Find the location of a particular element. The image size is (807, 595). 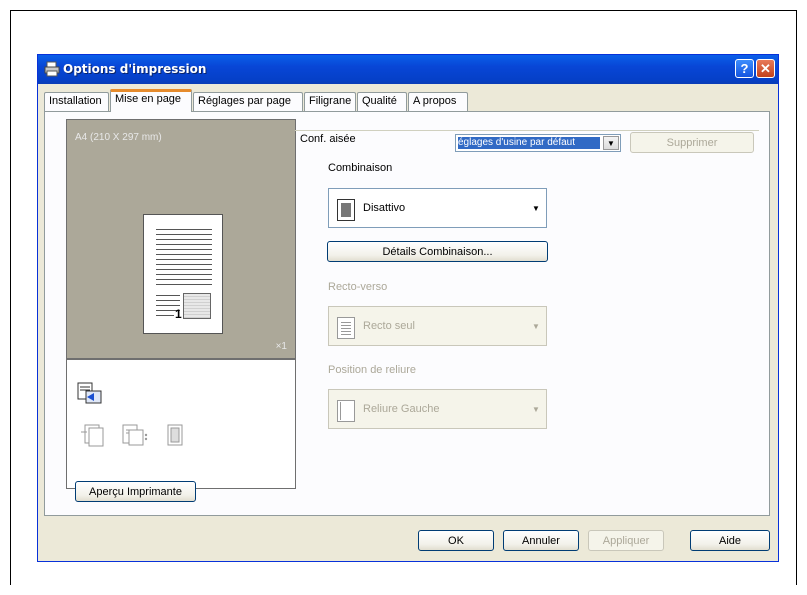

binding-label: Position de reliure is located at coordinates (372, 370).